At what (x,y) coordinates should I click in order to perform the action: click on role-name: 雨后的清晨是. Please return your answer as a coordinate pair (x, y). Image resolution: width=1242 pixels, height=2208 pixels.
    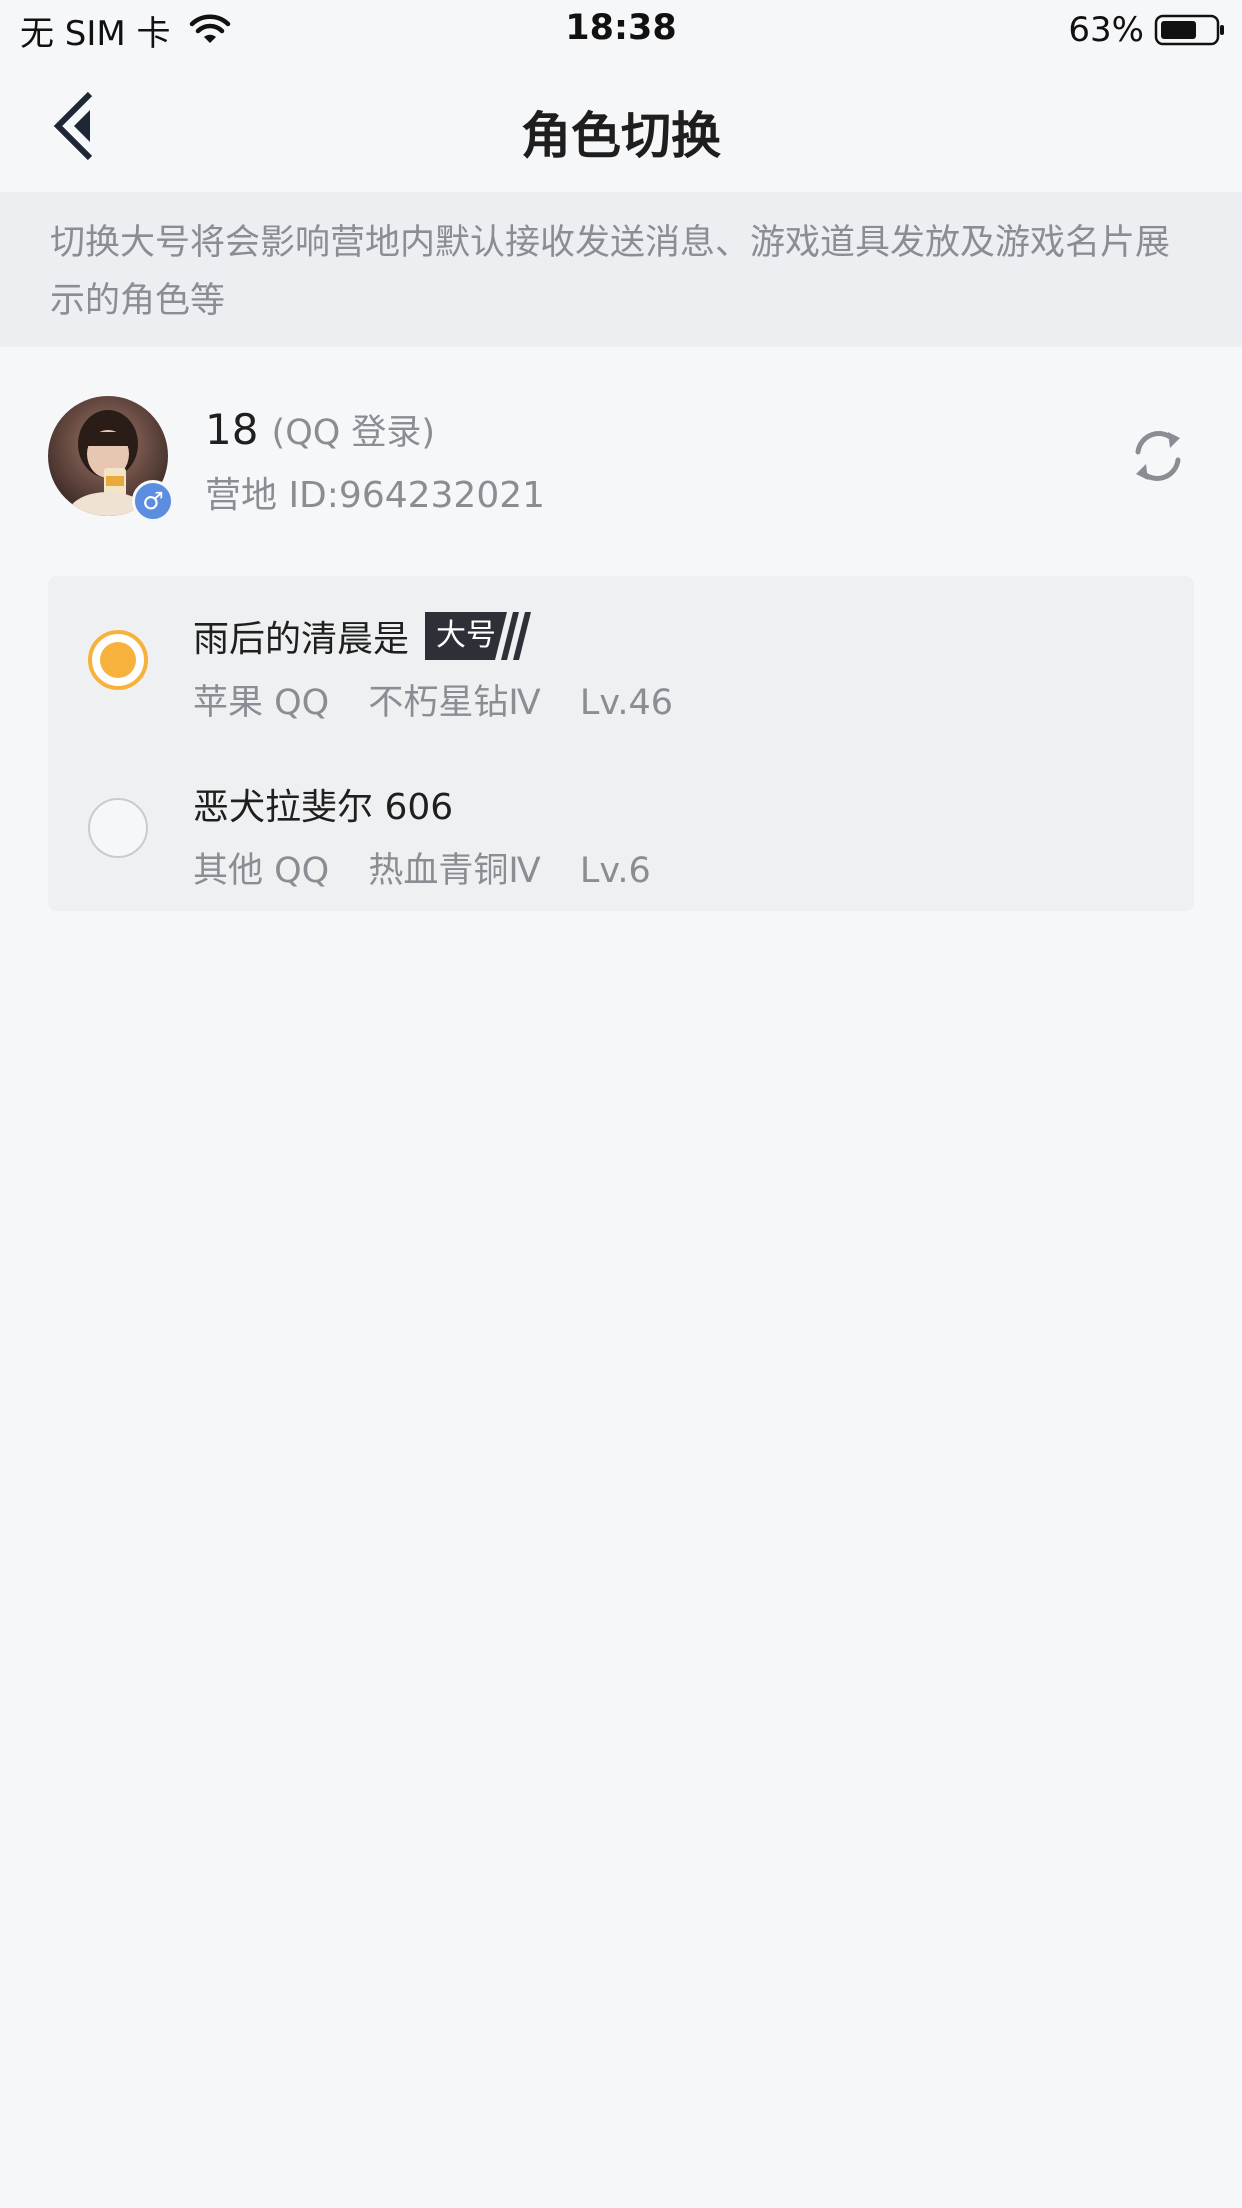
    Looking at the image, I should click on (301, 639).